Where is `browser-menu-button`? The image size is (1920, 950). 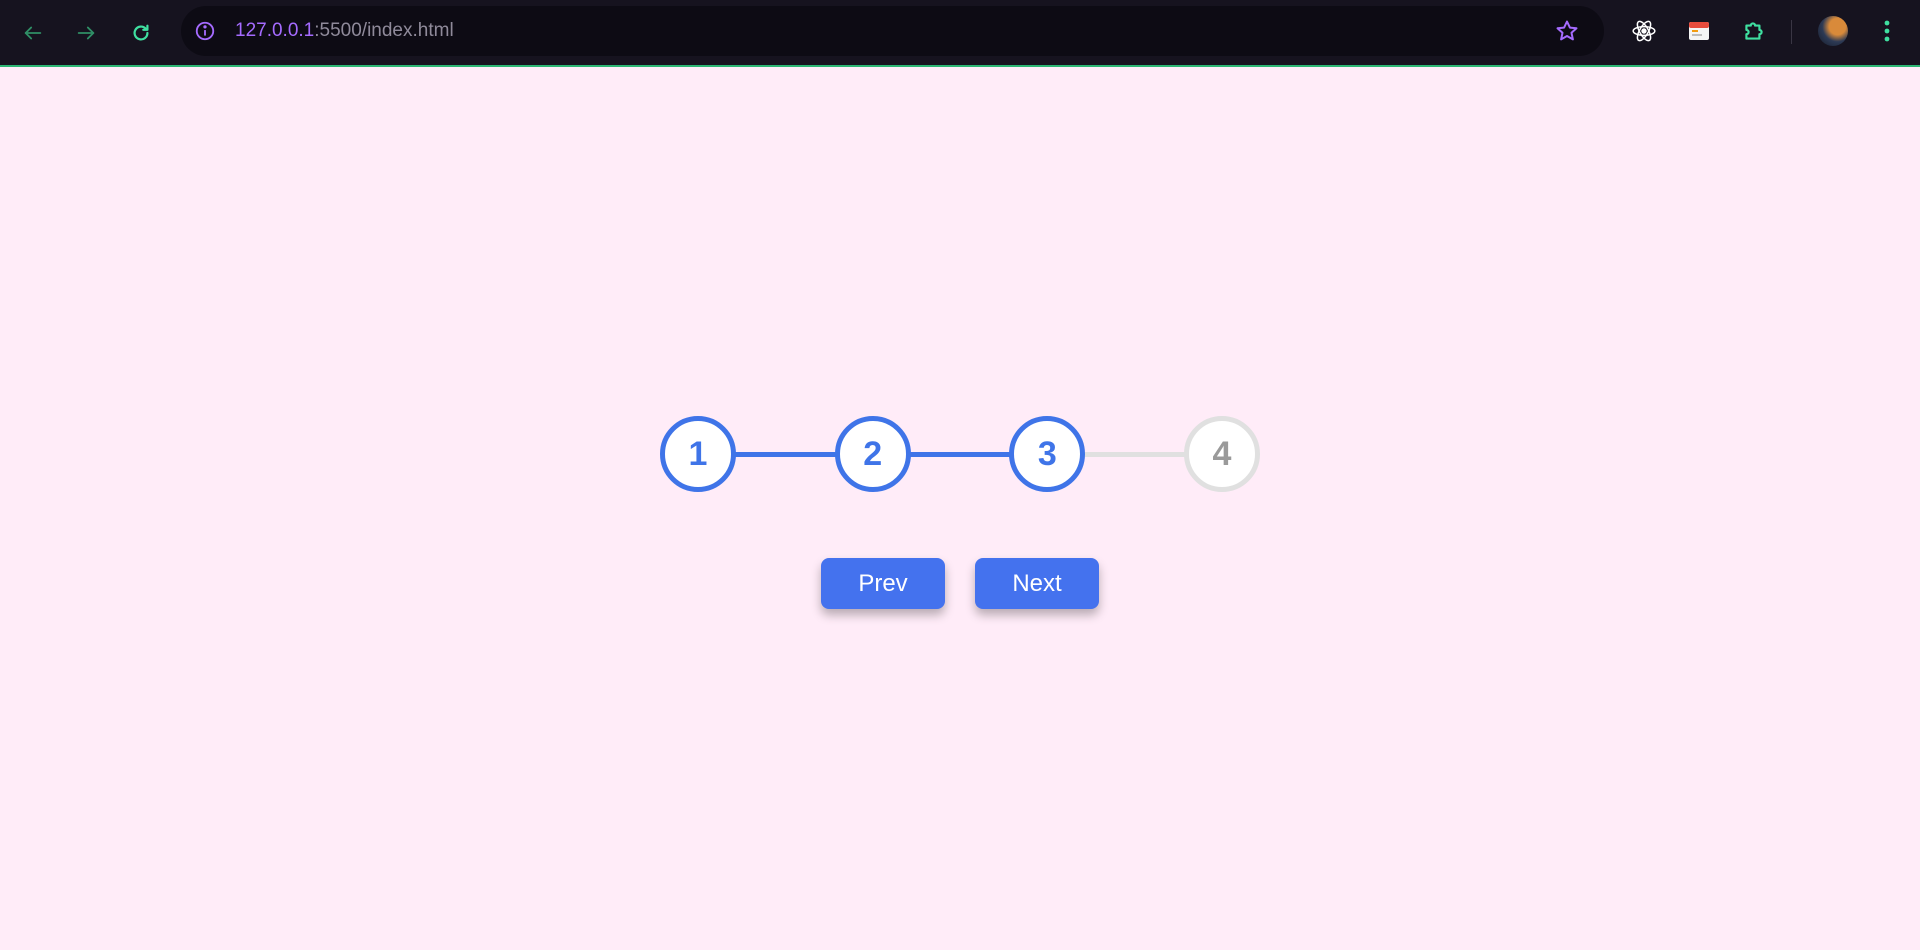
browser-menu-button is located at coordinates (1887, 31).